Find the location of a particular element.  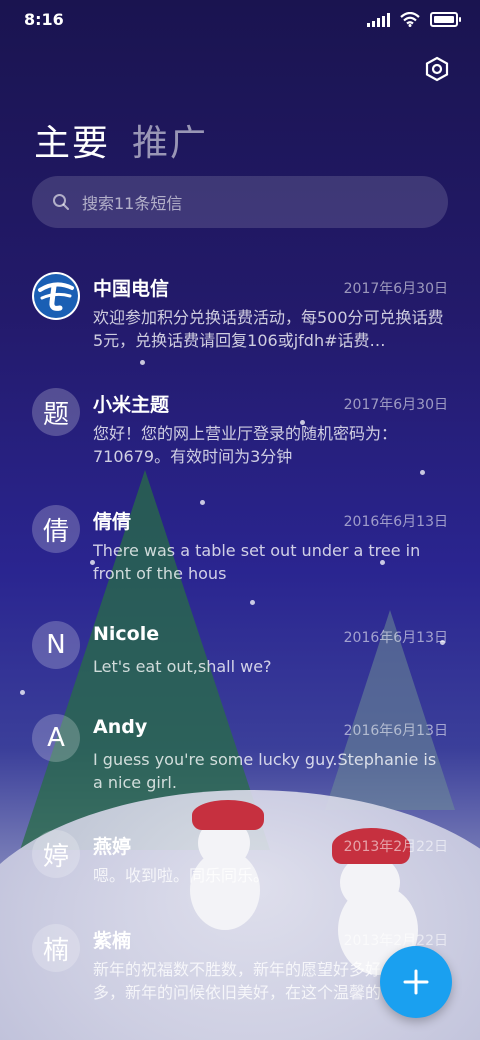

battery-icon is located at coordinates (445, 19).